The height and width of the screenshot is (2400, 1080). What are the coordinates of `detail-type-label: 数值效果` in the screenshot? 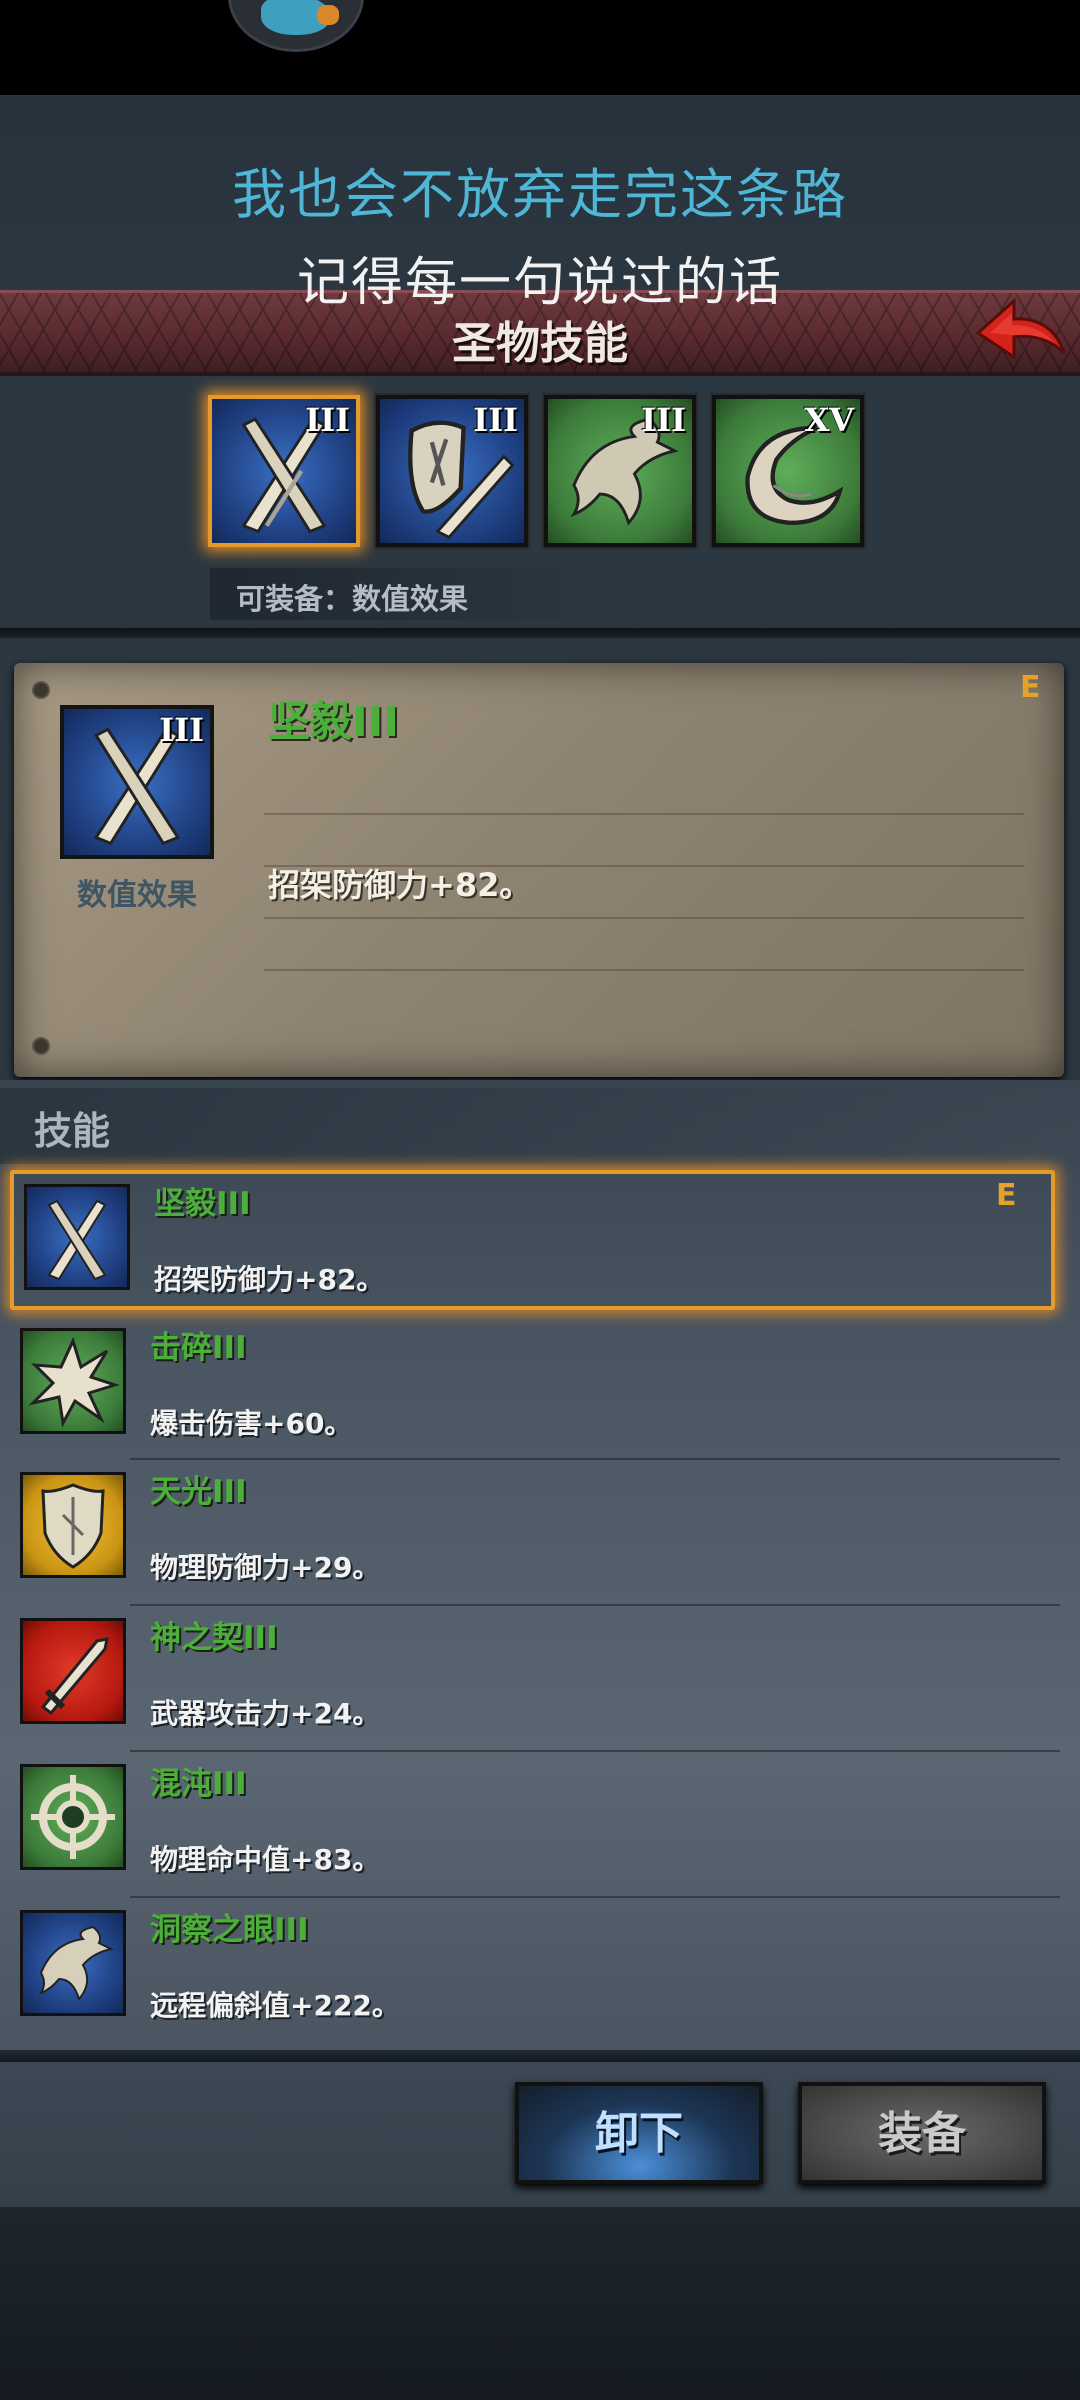 It's located at (137, 895).